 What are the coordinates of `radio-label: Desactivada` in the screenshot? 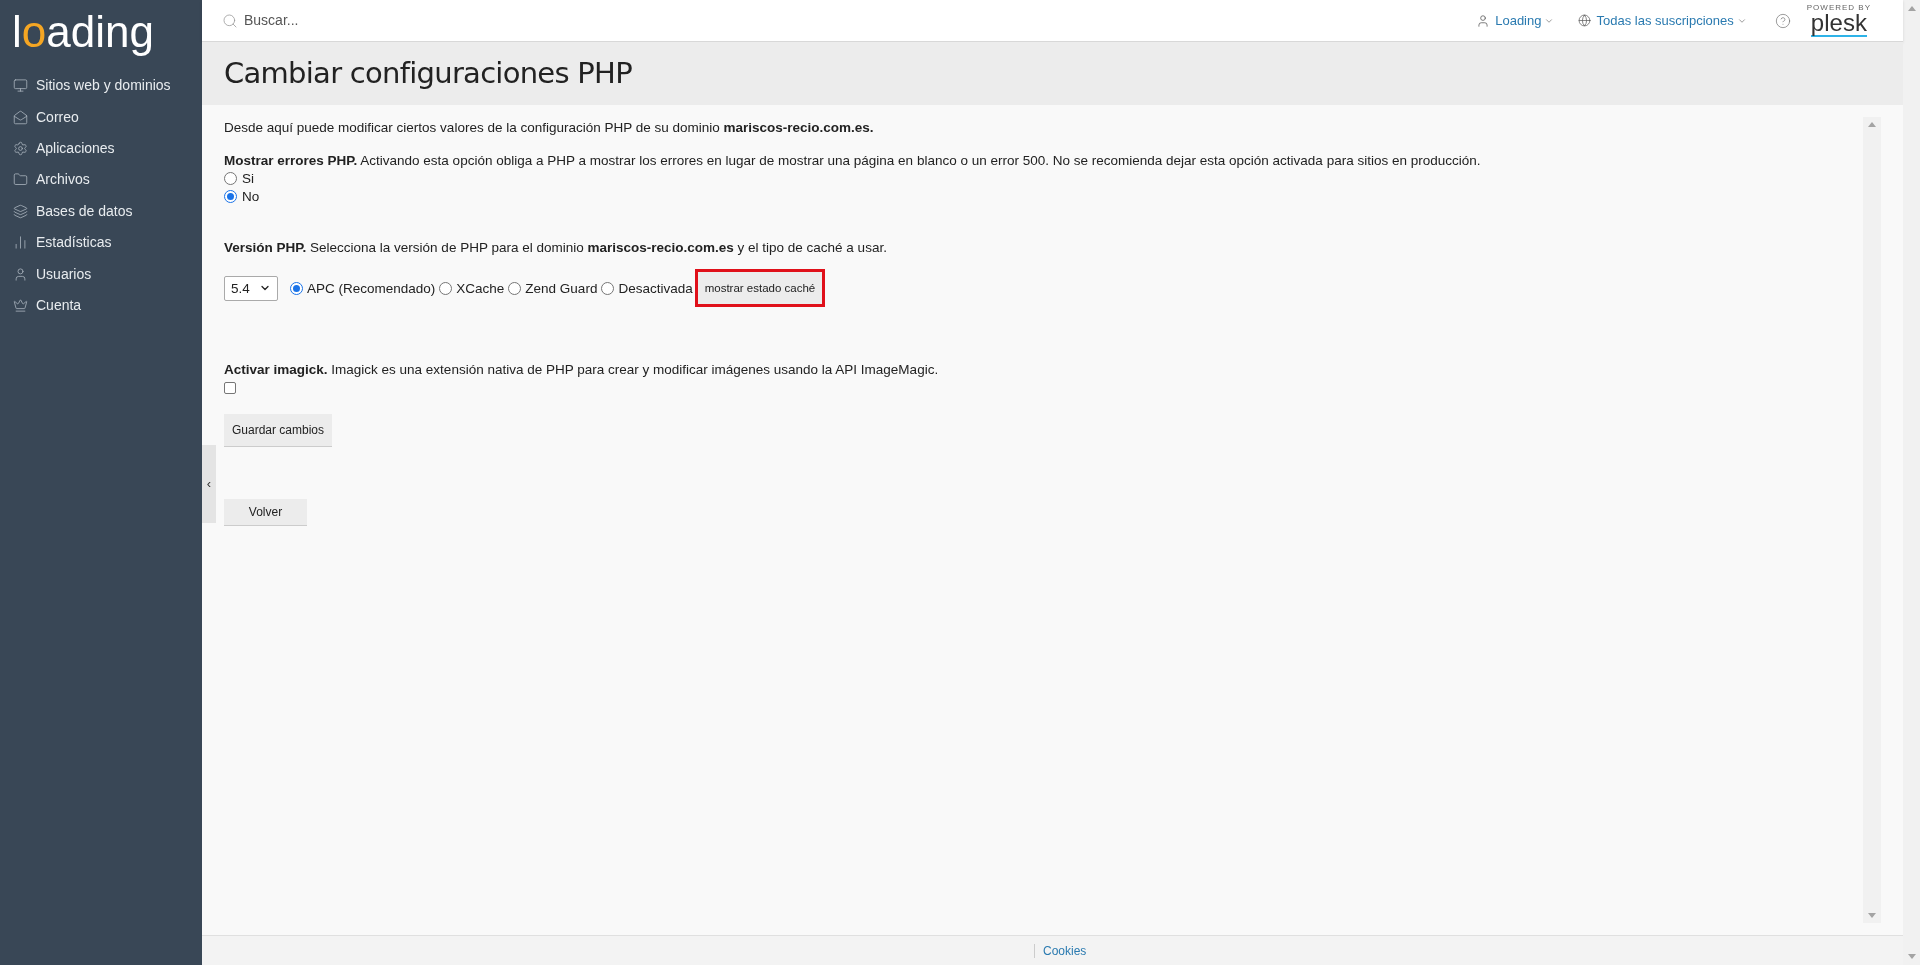 It's located at (655, 288).